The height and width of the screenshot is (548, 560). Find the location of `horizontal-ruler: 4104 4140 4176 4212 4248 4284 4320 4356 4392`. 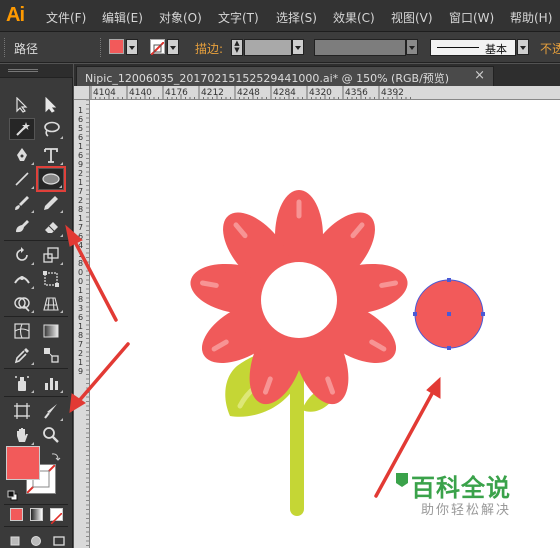

horizontal-ruler: 4104 4140 4176 4212 4248 4284 4320 4356 4392 is located at coordinates (325, 93).